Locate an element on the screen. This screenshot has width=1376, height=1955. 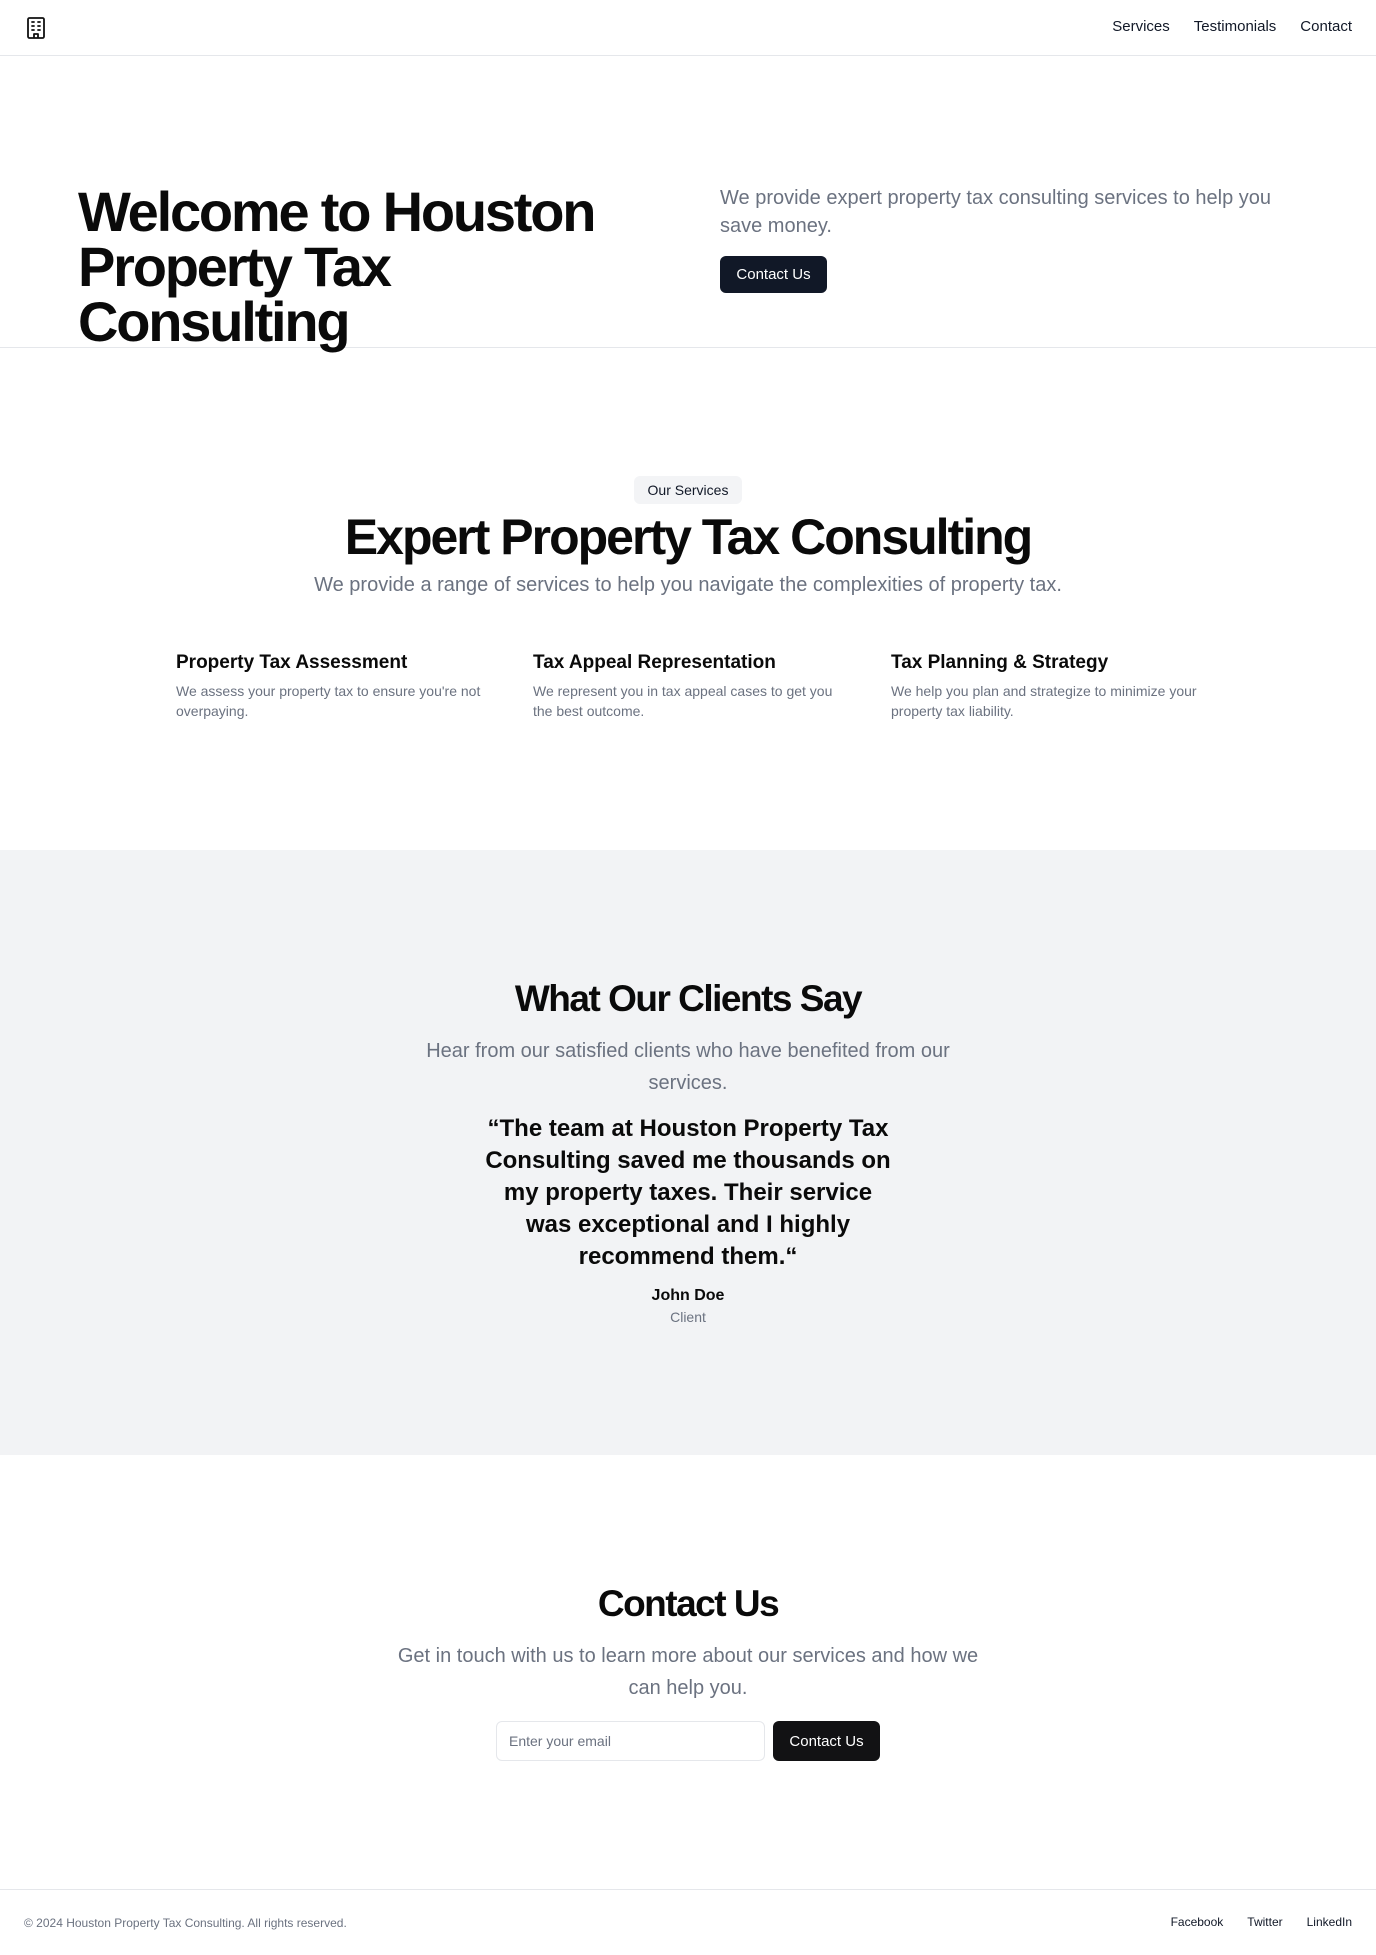
footer-facebook-link: Facebook is located at coordinates (1197, 1922).